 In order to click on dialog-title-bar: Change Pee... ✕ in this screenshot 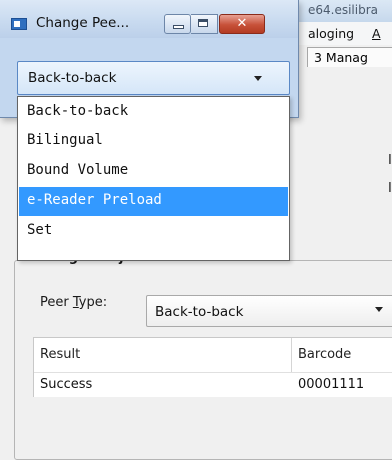, I will do `click(149, 19)`.